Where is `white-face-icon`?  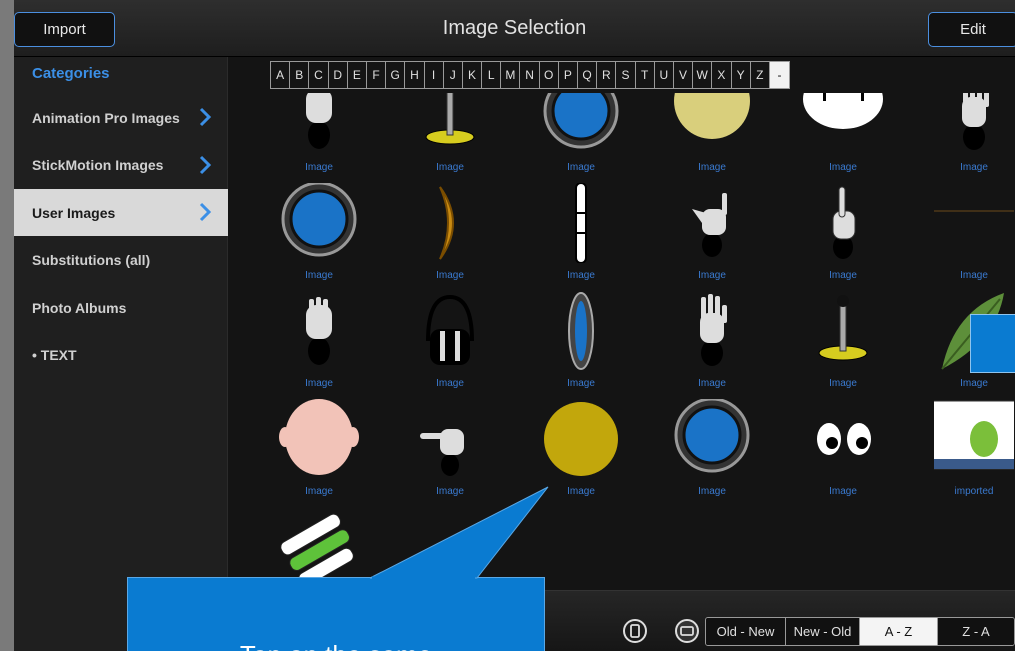
white-face-icon is located at coordinates (843, 111).